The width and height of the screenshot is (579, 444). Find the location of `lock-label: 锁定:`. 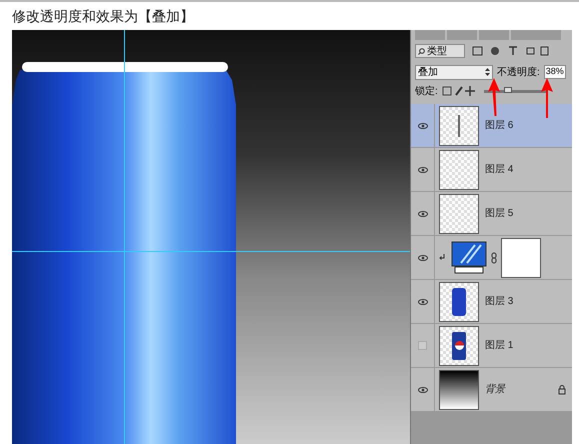

lock-label: 锁定: is located at coordinates (426, 91).